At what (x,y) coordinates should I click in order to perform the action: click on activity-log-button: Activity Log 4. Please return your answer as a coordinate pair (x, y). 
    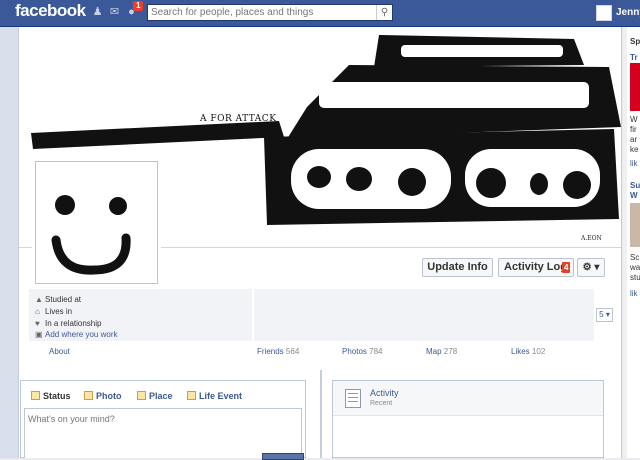
    Looking at the image, I should click on (536, 267).